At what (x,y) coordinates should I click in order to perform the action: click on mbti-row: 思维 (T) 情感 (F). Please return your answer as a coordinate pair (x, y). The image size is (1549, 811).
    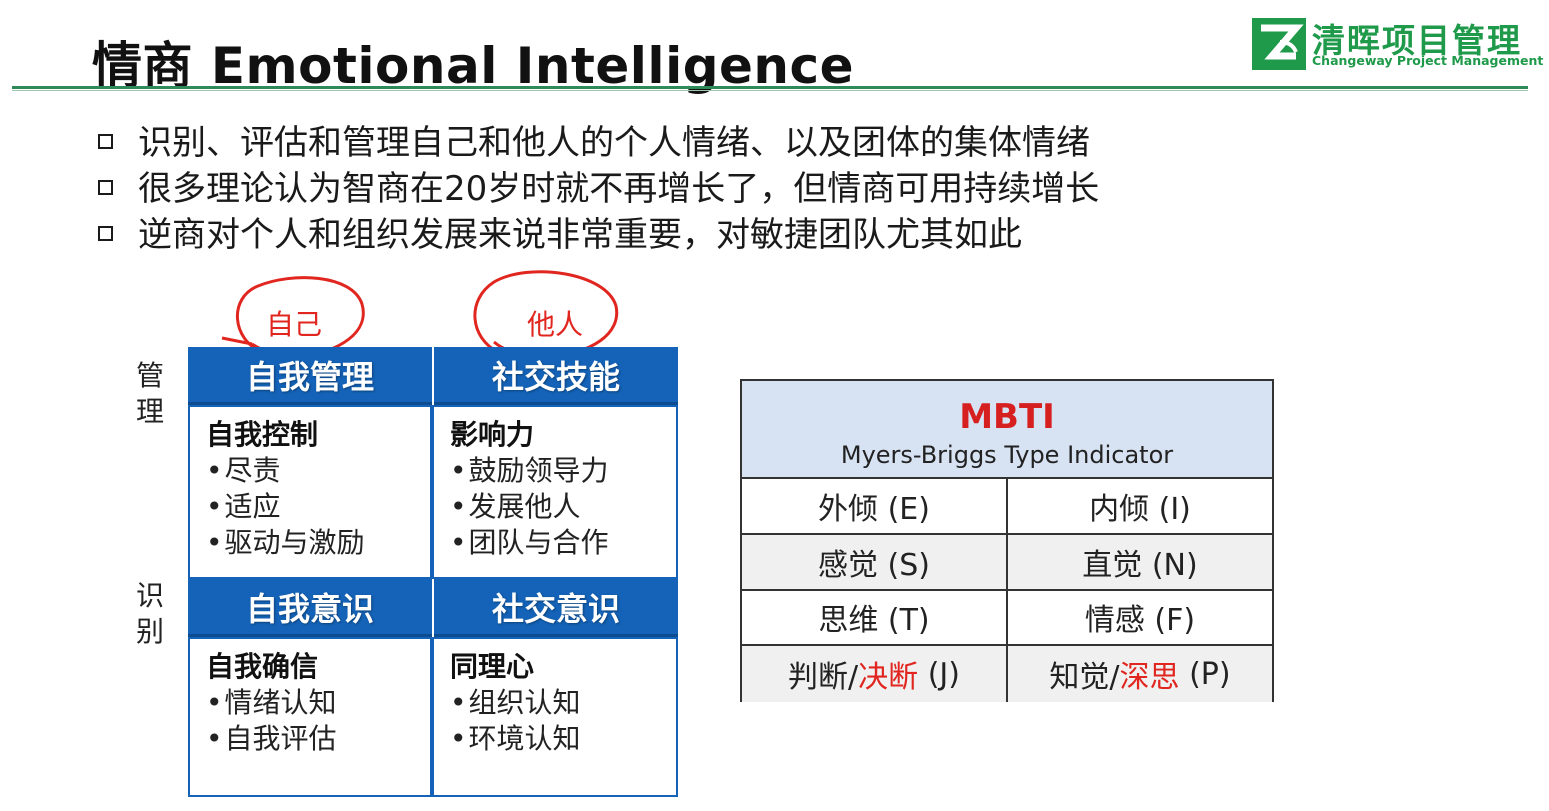
    Looking at the image, I should click on (1007, 618).